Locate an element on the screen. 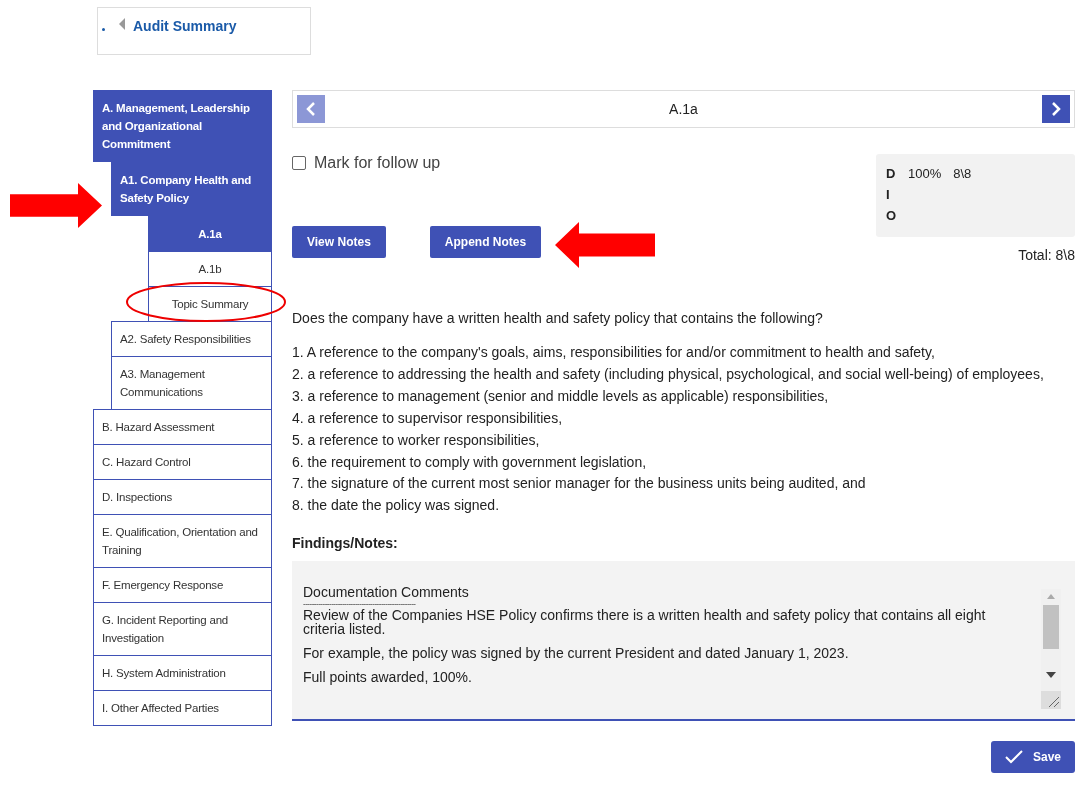 The height and width of the screenshot is (795, 1075). question-id: A.1a is located at coordinates (683, 109).